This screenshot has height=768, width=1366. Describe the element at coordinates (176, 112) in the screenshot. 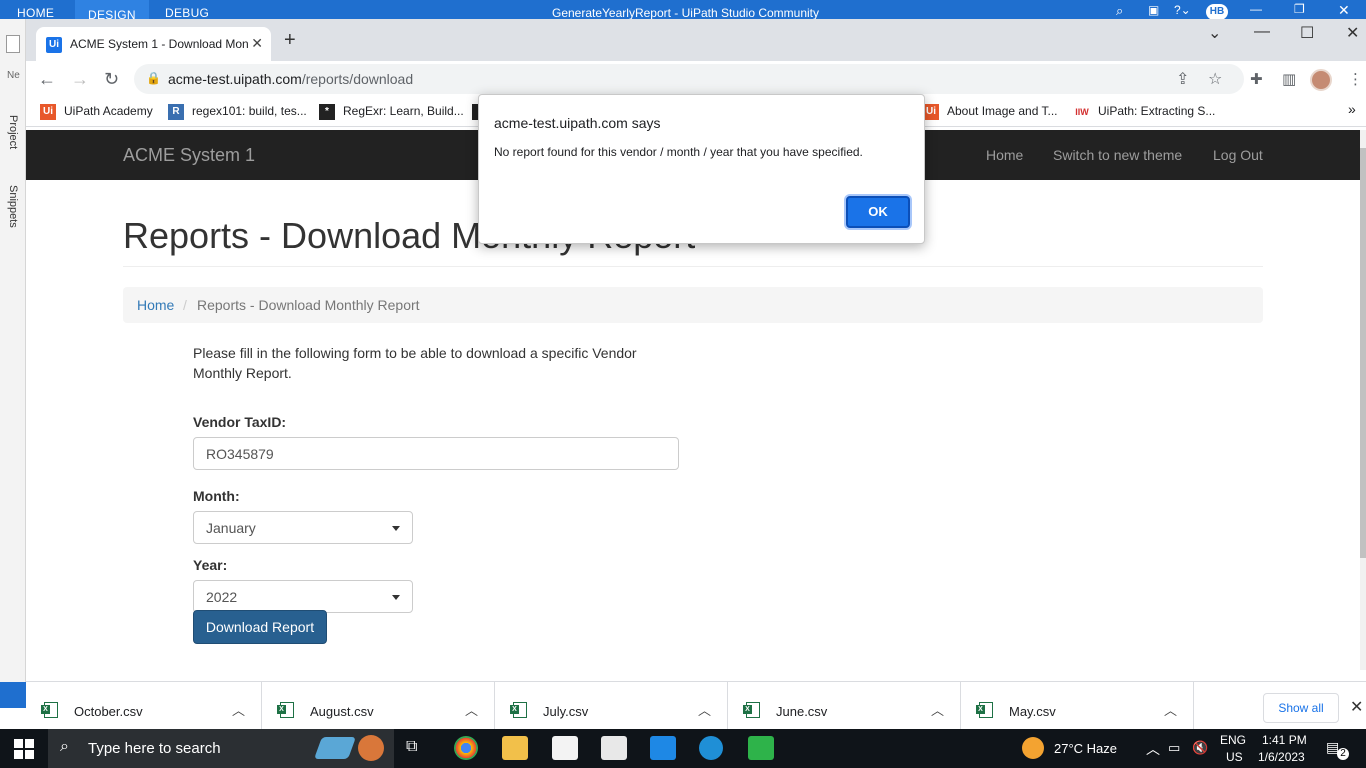

I see `regex101-icon: R` at that location.